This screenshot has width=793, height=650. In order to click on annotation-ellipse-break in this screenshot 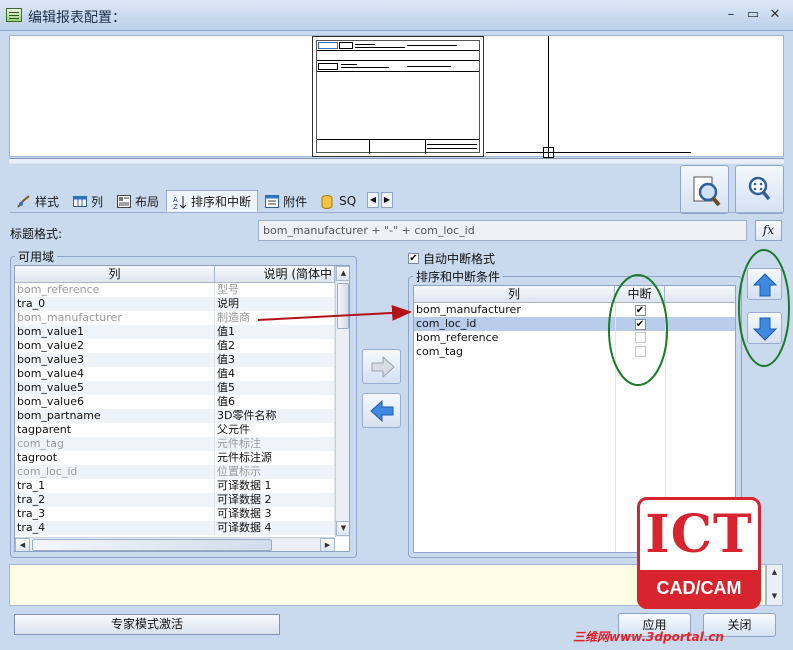, I will do `click(638, 330)`.